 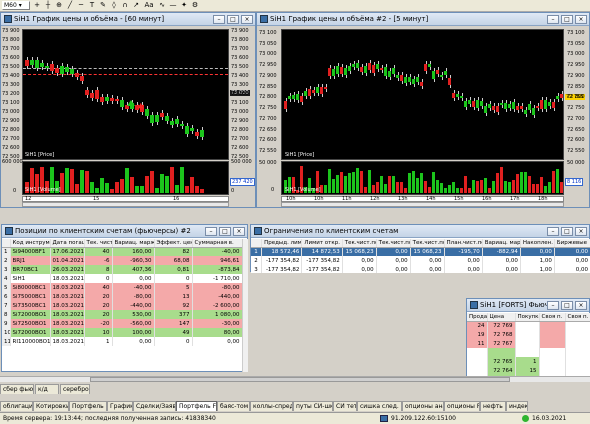 What do you see at coordinates (103, 5) in the screenshot?
I see `pencil-icon: ✎` at bounding box center [103, 5].